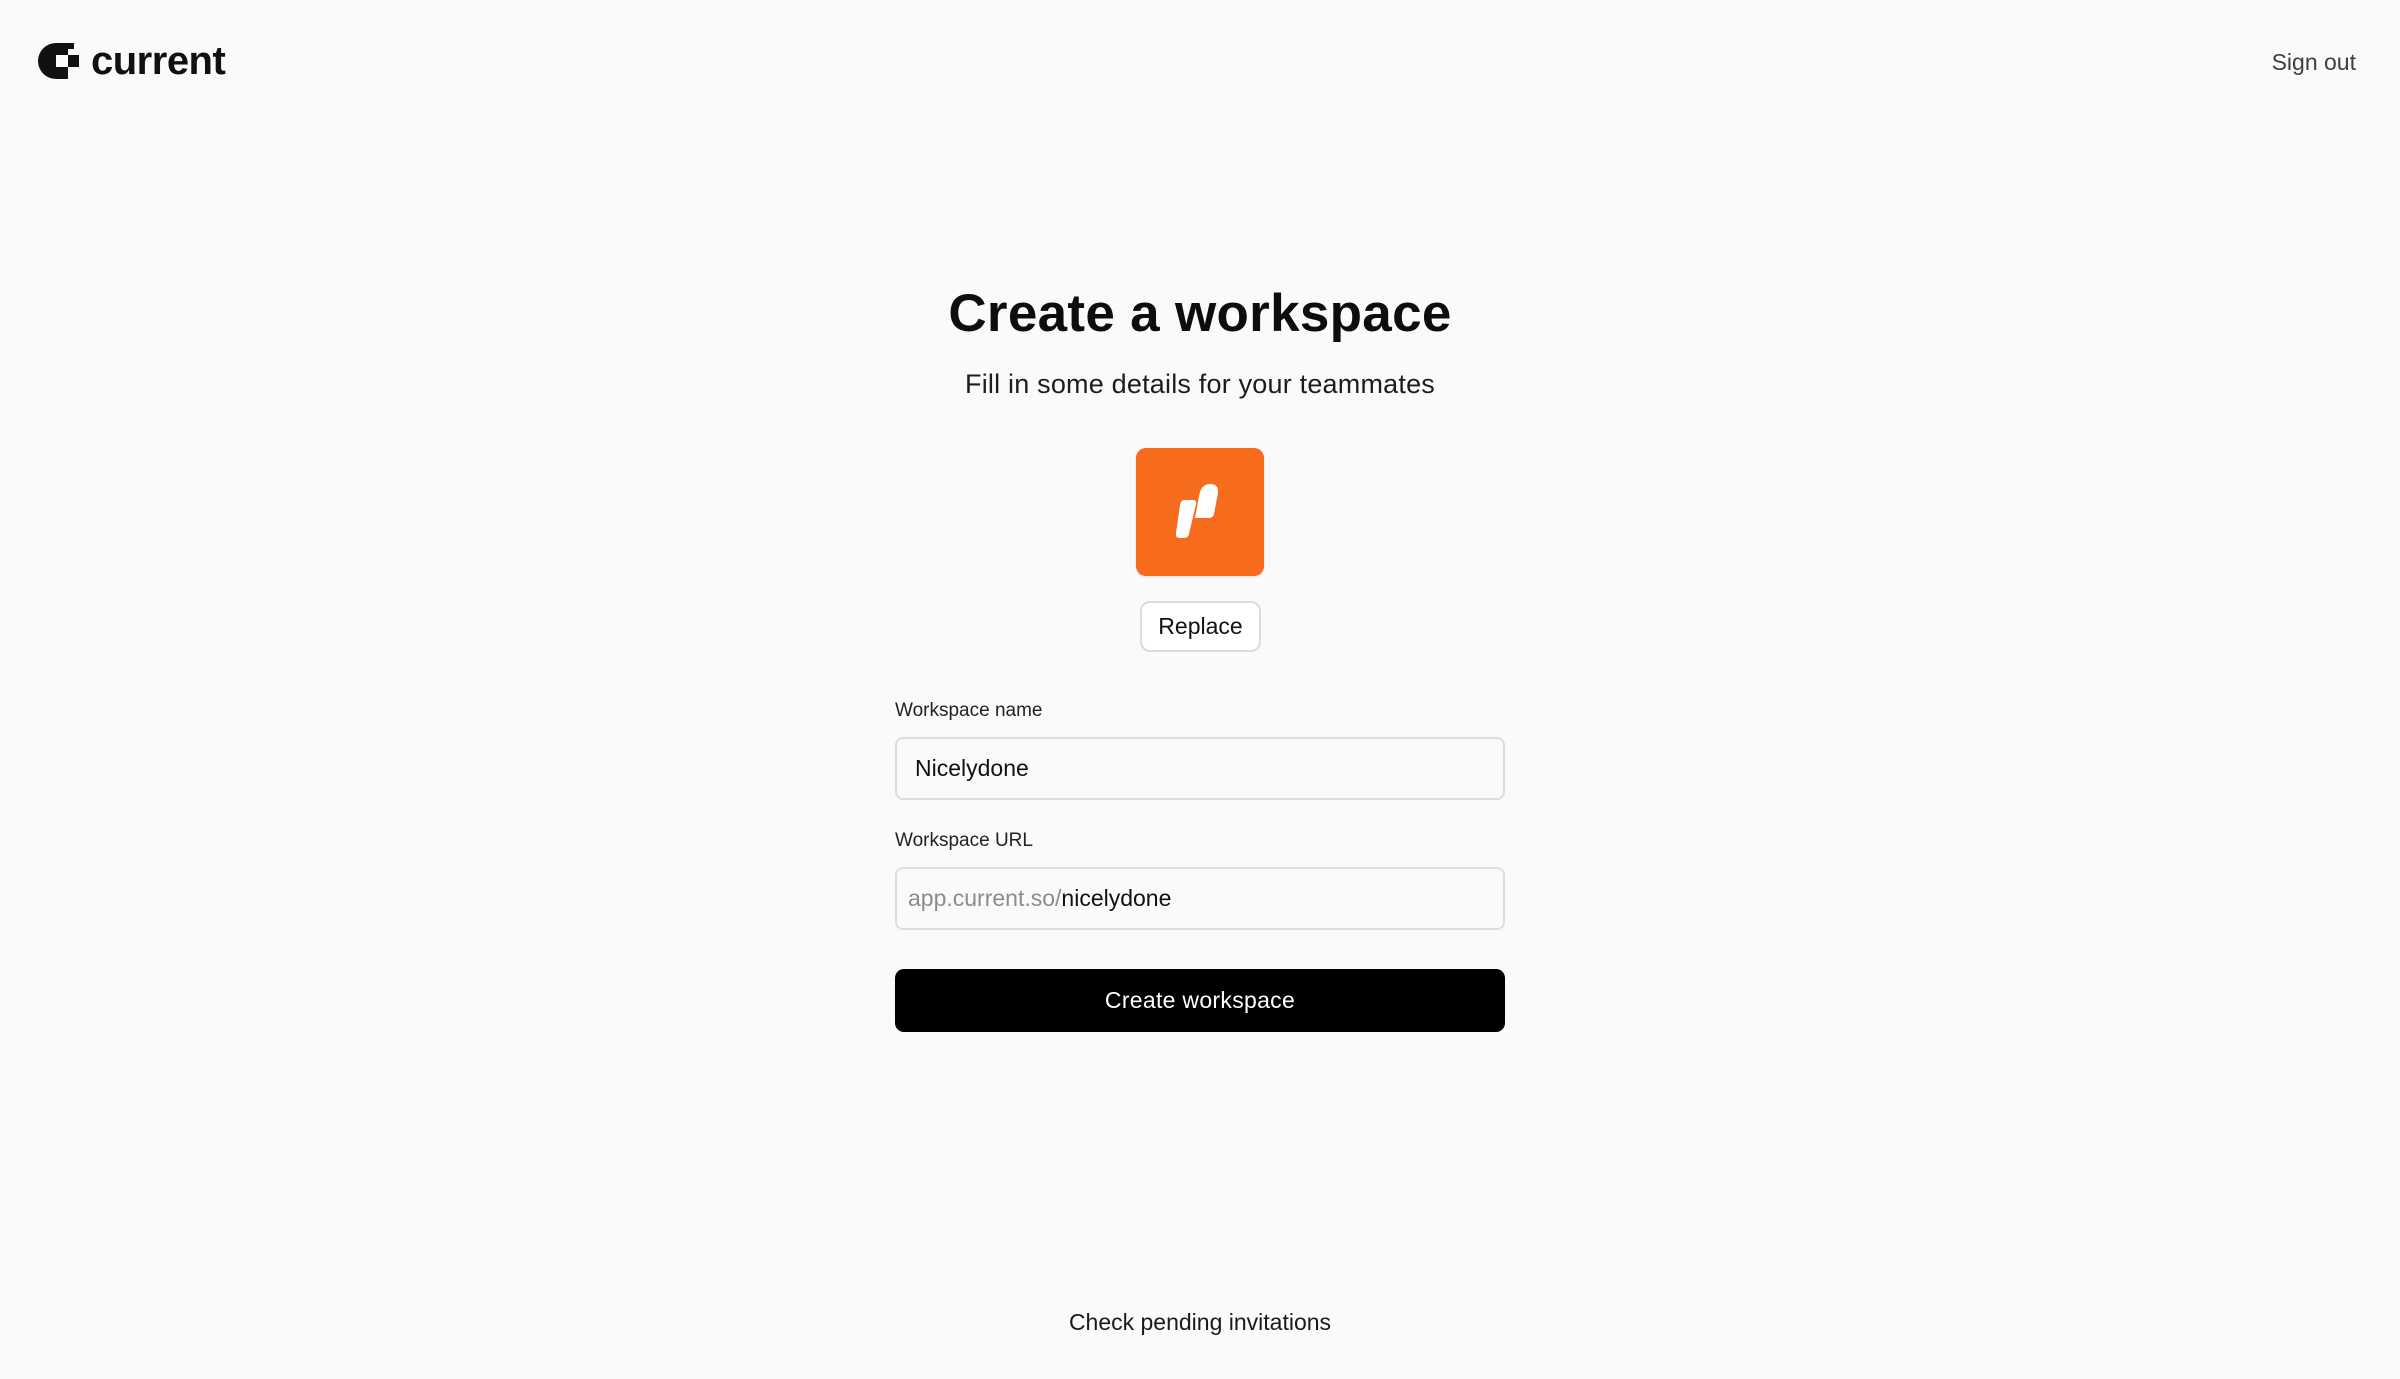  I want to click on page-title: Create a workspace, so click(1200, 313).